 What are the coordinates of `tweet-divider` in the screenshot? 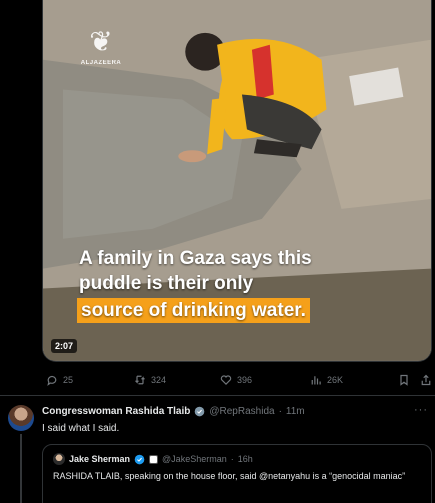 It's located at (217, 395).